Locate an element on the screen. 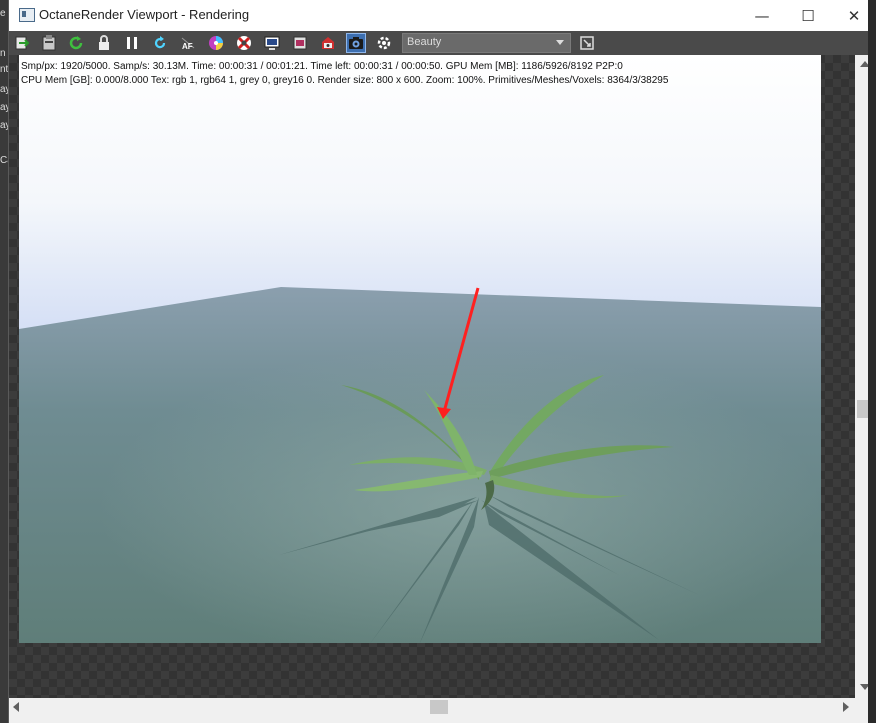 This screenshot has width=876, height=723. gear-icon is located at coordinates (384, 43).